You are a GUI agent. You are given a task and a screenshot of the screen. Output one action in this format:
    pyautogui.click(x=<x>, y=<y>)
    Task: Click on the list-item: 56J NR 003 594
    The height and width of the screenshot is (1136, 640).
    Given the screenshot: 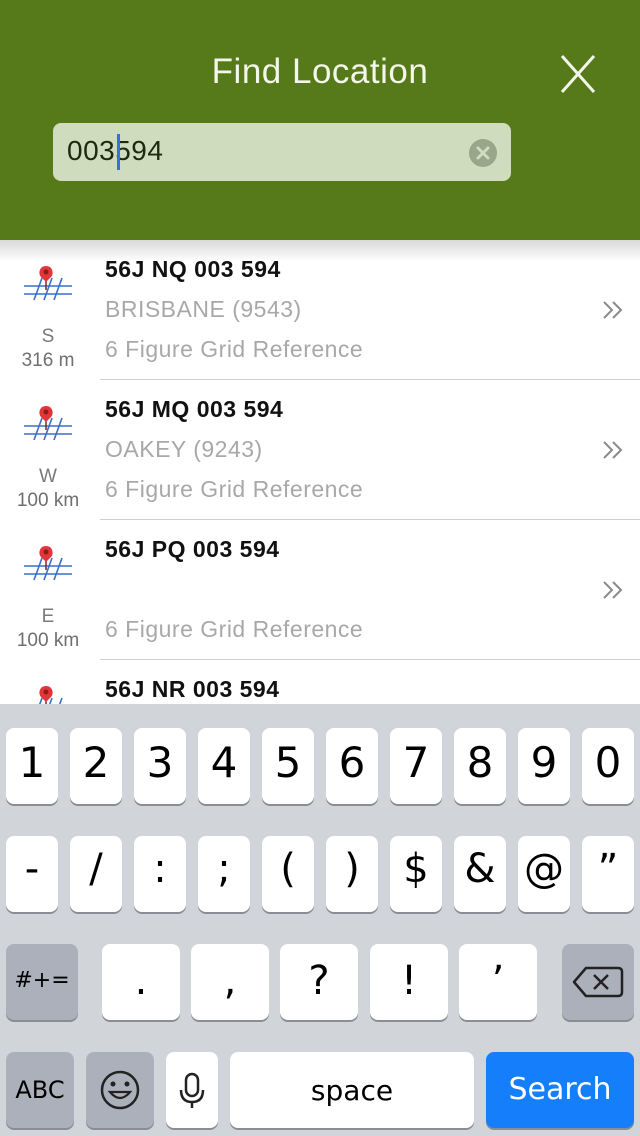 What is the action you would take?
    pyautogui.click(x=320, y=682)
    